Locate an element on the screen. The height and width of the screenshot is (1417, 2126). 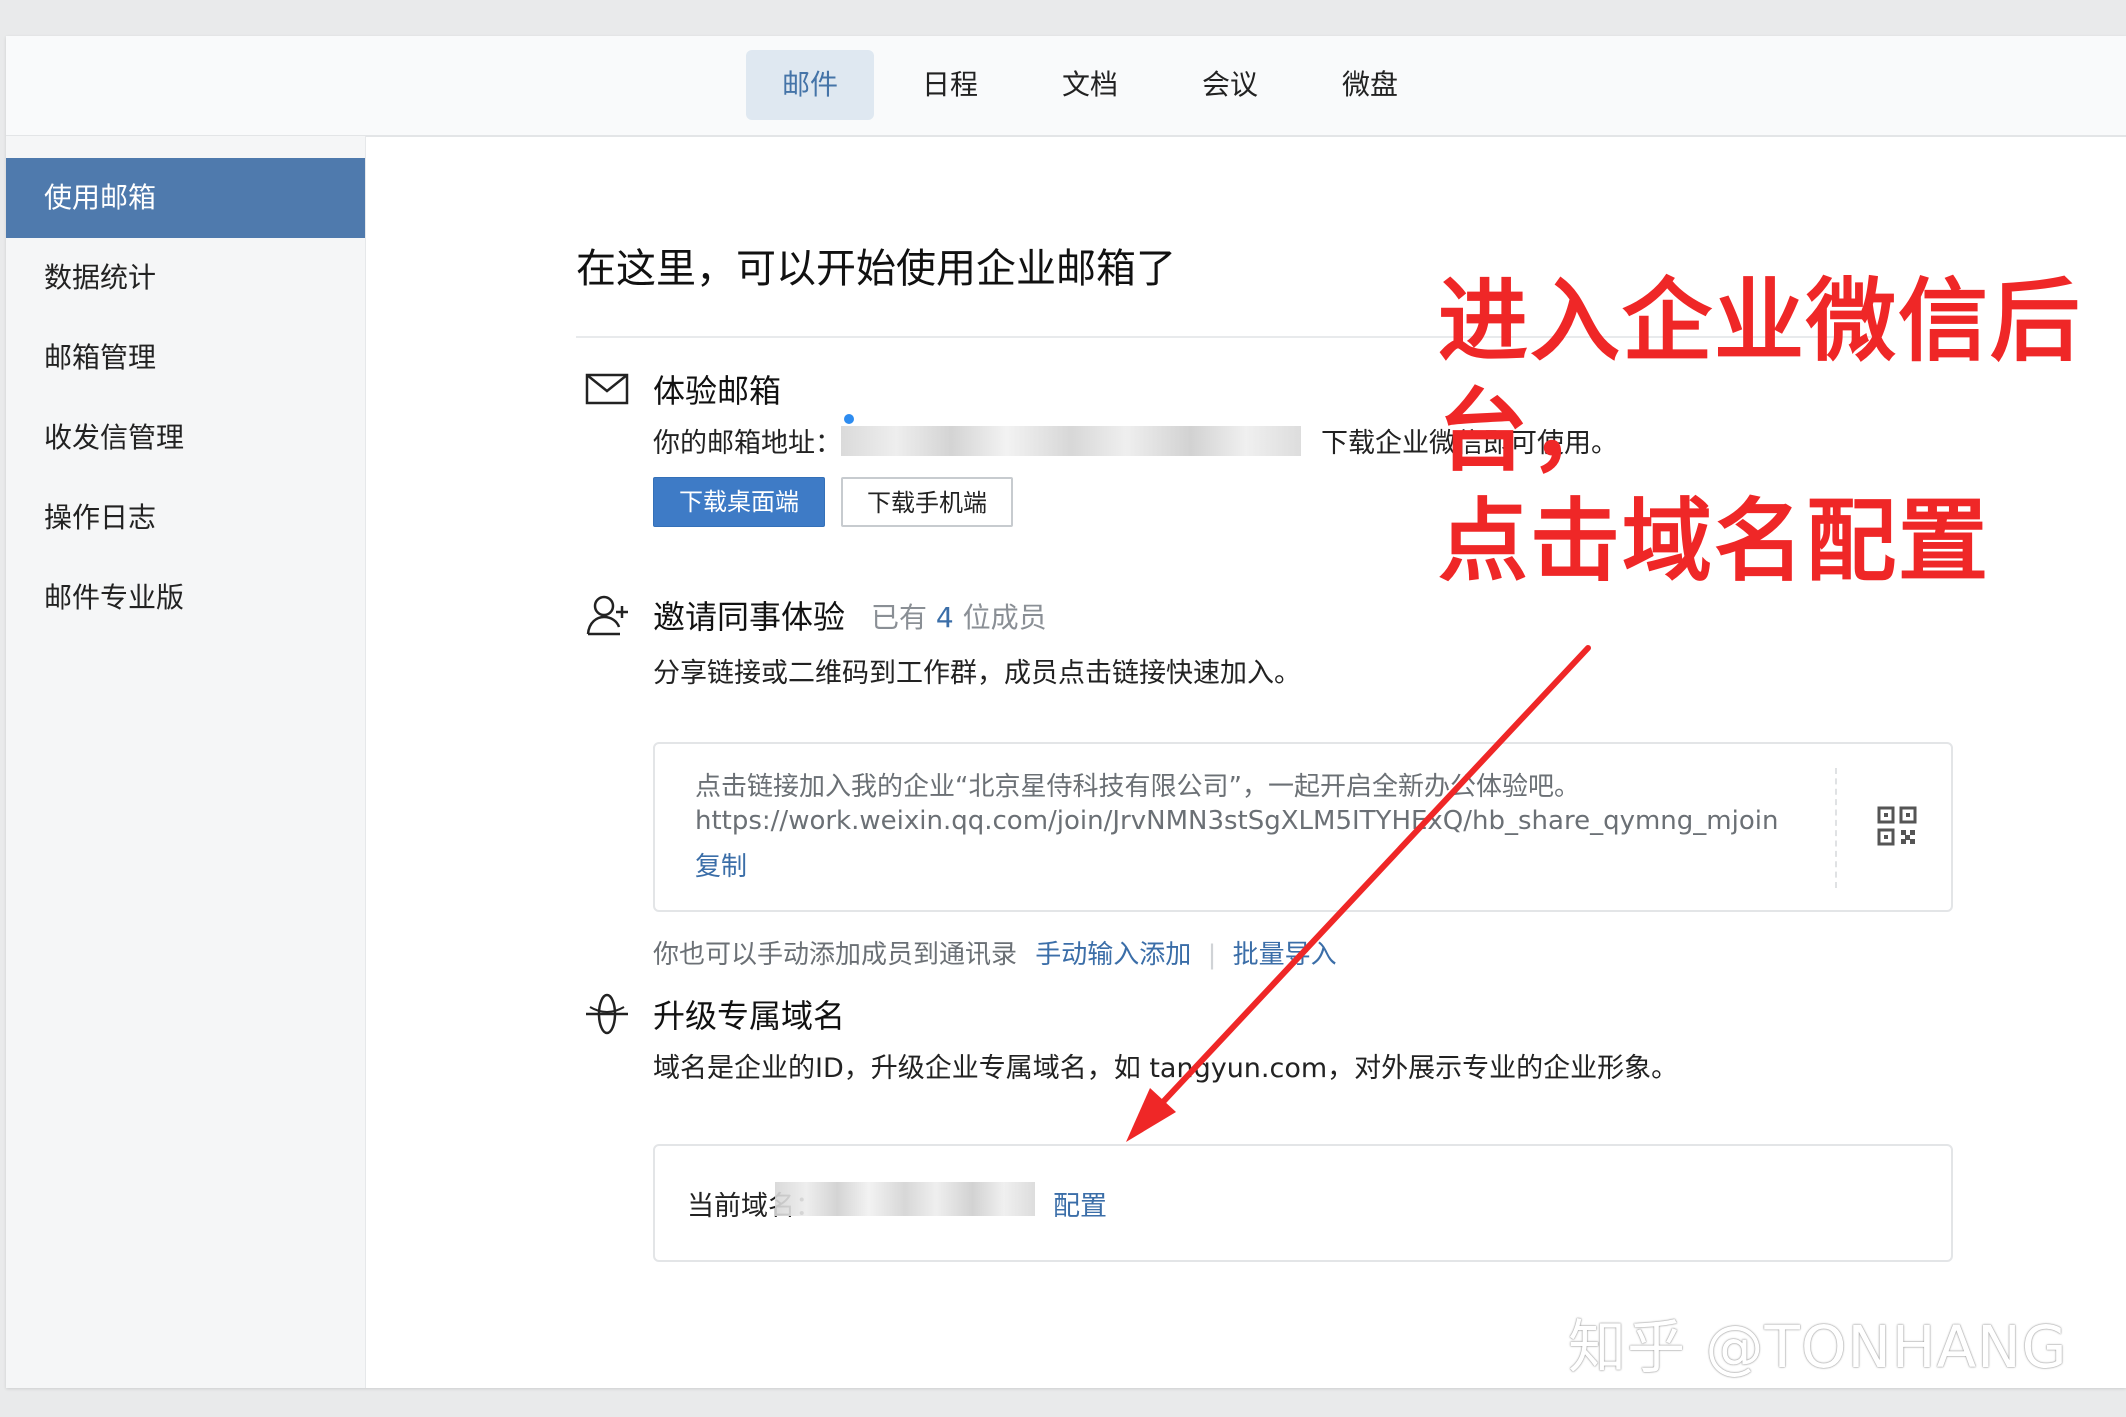
annotation-arrow is located at coordinates (1358, 893).